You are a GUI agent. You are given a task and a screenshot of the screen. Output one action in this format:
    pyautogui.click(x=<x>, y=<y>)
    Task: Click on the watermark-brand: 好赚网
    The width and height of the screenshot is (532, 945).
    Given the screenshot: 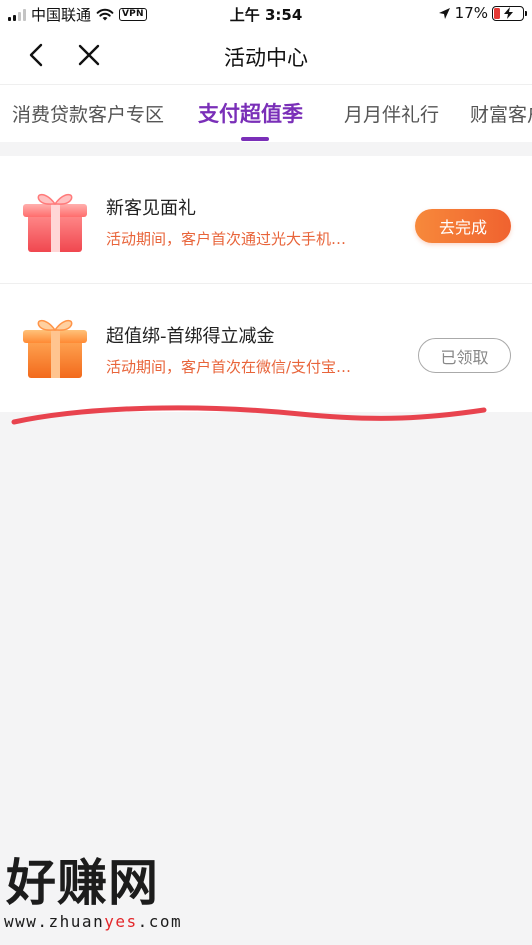 What is the action you would take?
    pyautogui.click(x=82, y=883)
    